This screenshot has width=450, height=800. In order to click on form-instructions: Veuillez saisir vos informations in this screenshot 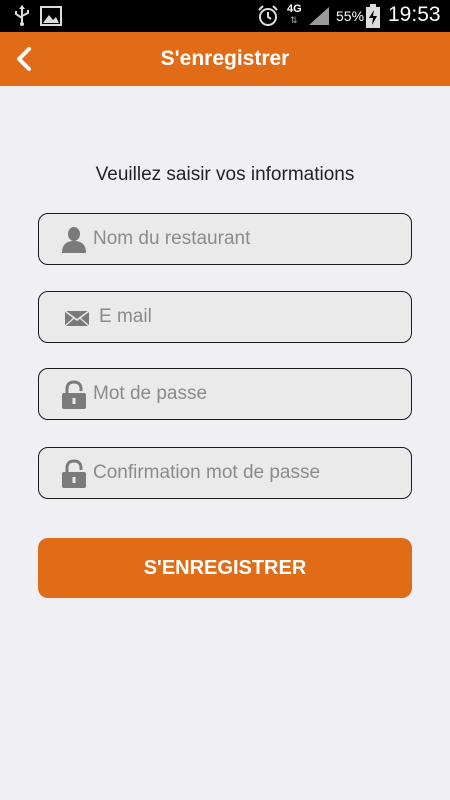, I will do `click(225, 174)`.